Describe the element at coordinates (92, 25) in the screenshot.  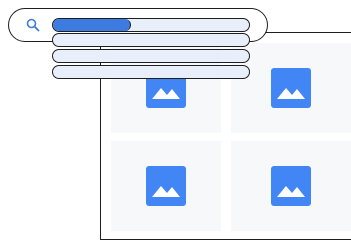
I see `search-query-fill` at that location.